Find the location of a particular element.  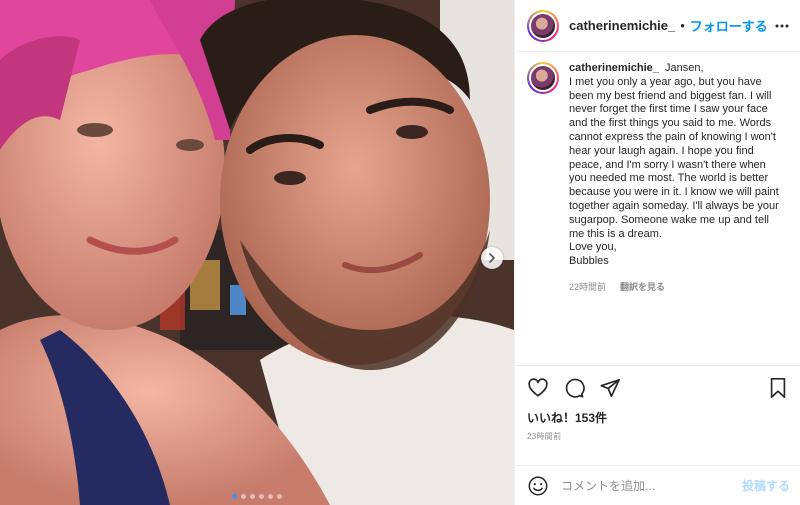

comment-icon is located at coordinates (574, 388).